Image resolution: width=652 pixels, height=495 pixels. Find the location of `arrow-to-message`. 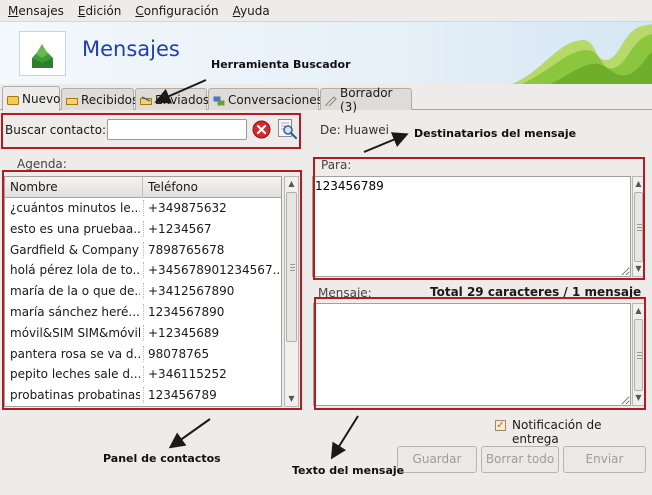

arrow-to-message is located at coordinates (344, 437).